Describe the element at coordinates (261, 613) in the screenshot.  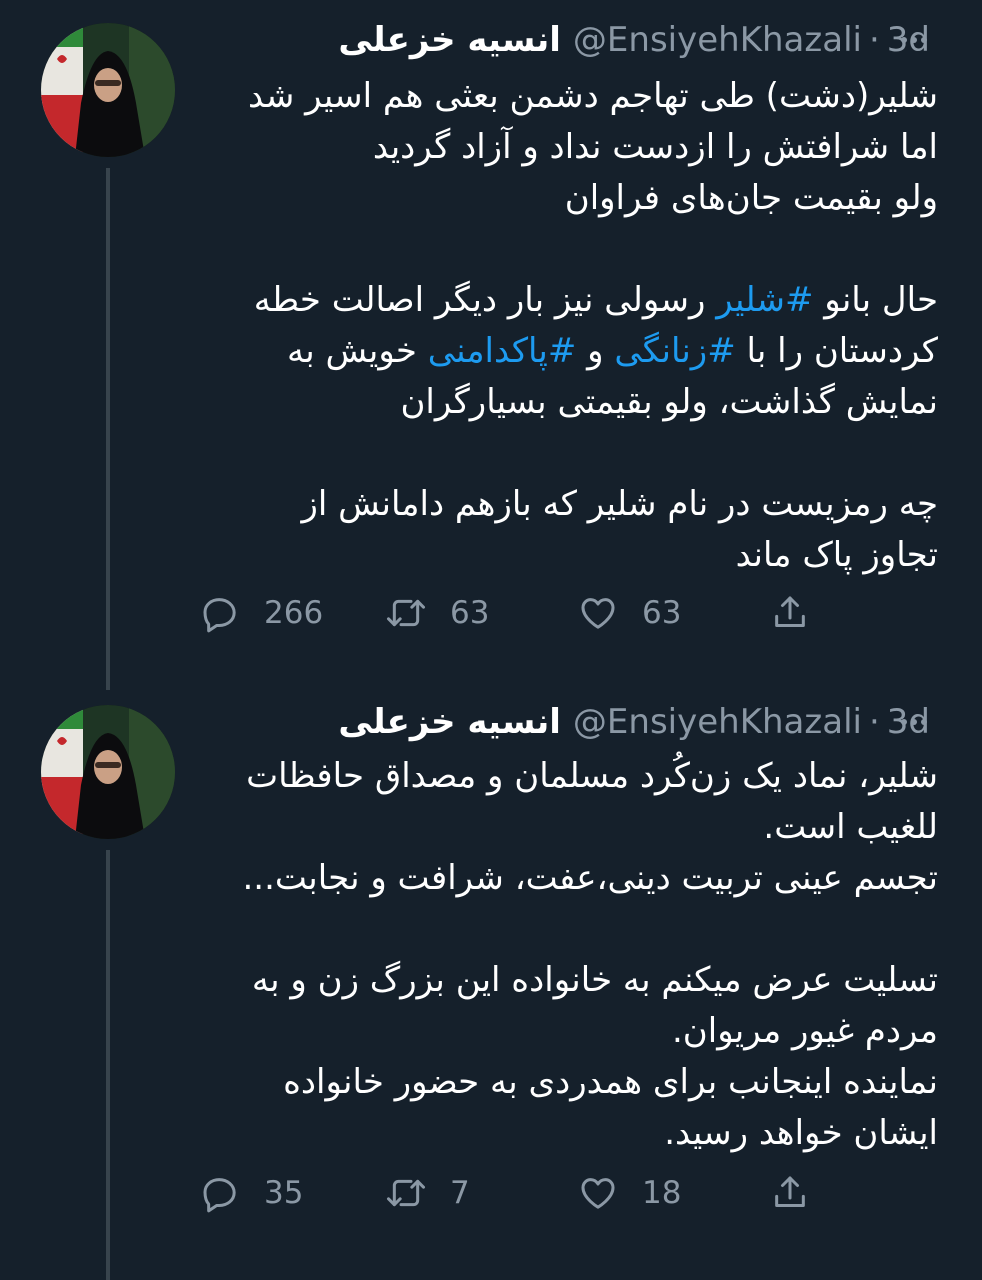
I see `reply-button: 266` at that location.